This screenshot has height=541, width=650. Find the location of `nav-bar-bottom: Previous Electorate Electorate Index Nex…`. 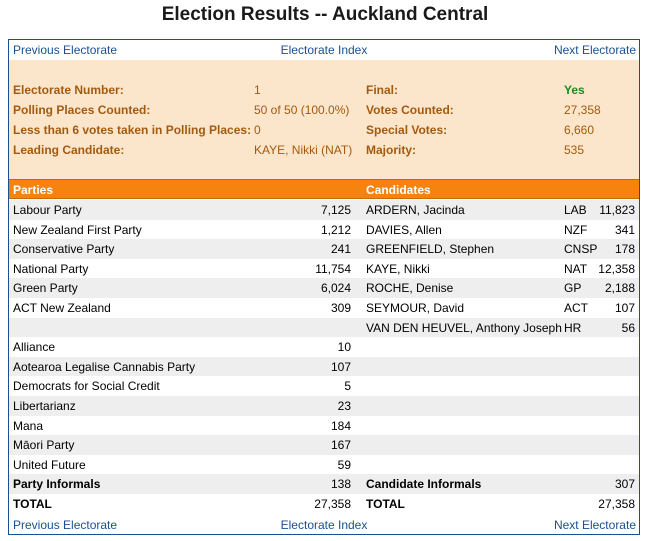

nav-bar-bottom: Previous Electorate Electorate Index Nex… is located at coordinates (324, 525).